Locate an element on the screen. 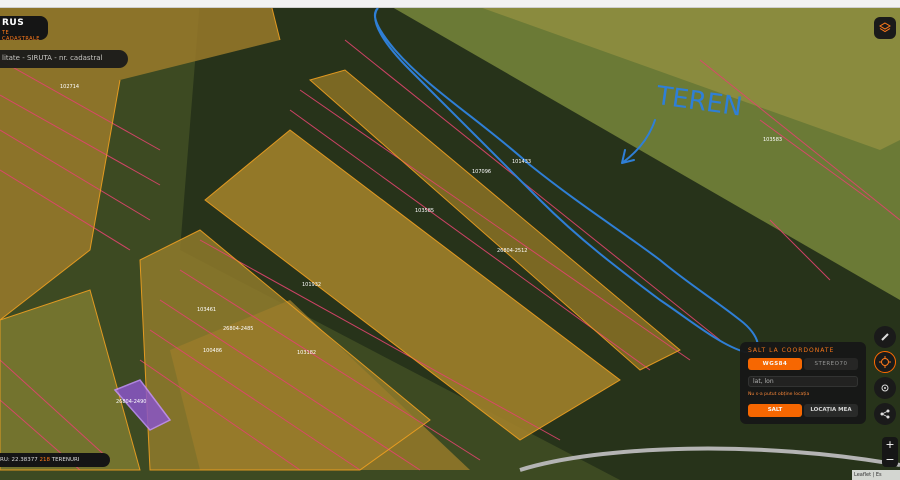 This screenshot has width=900, height=480. share-icon is located at coordinates (885, 414).